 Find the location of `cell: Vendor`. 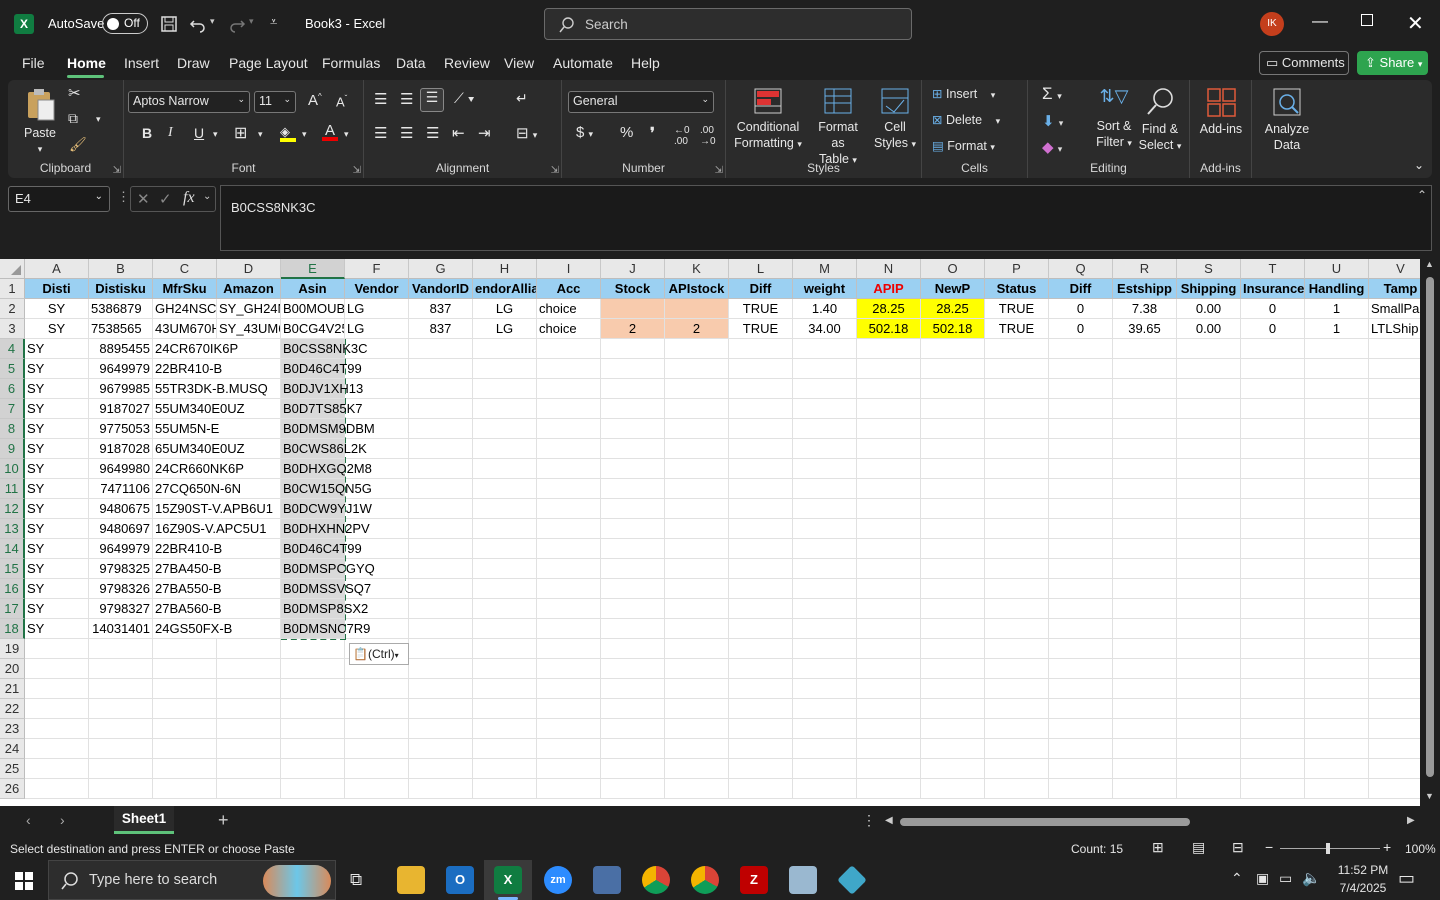

cell: Vendor is located at coordinates (377, 289).